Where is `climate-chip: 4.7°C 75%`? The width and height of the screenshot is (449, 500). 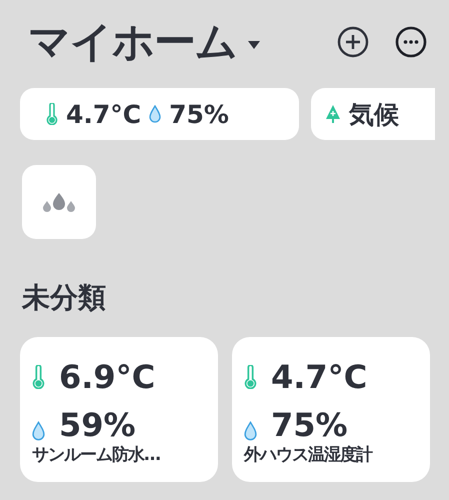
climate-chip: 4.7°C 75% is located at coordinates (159, 114).